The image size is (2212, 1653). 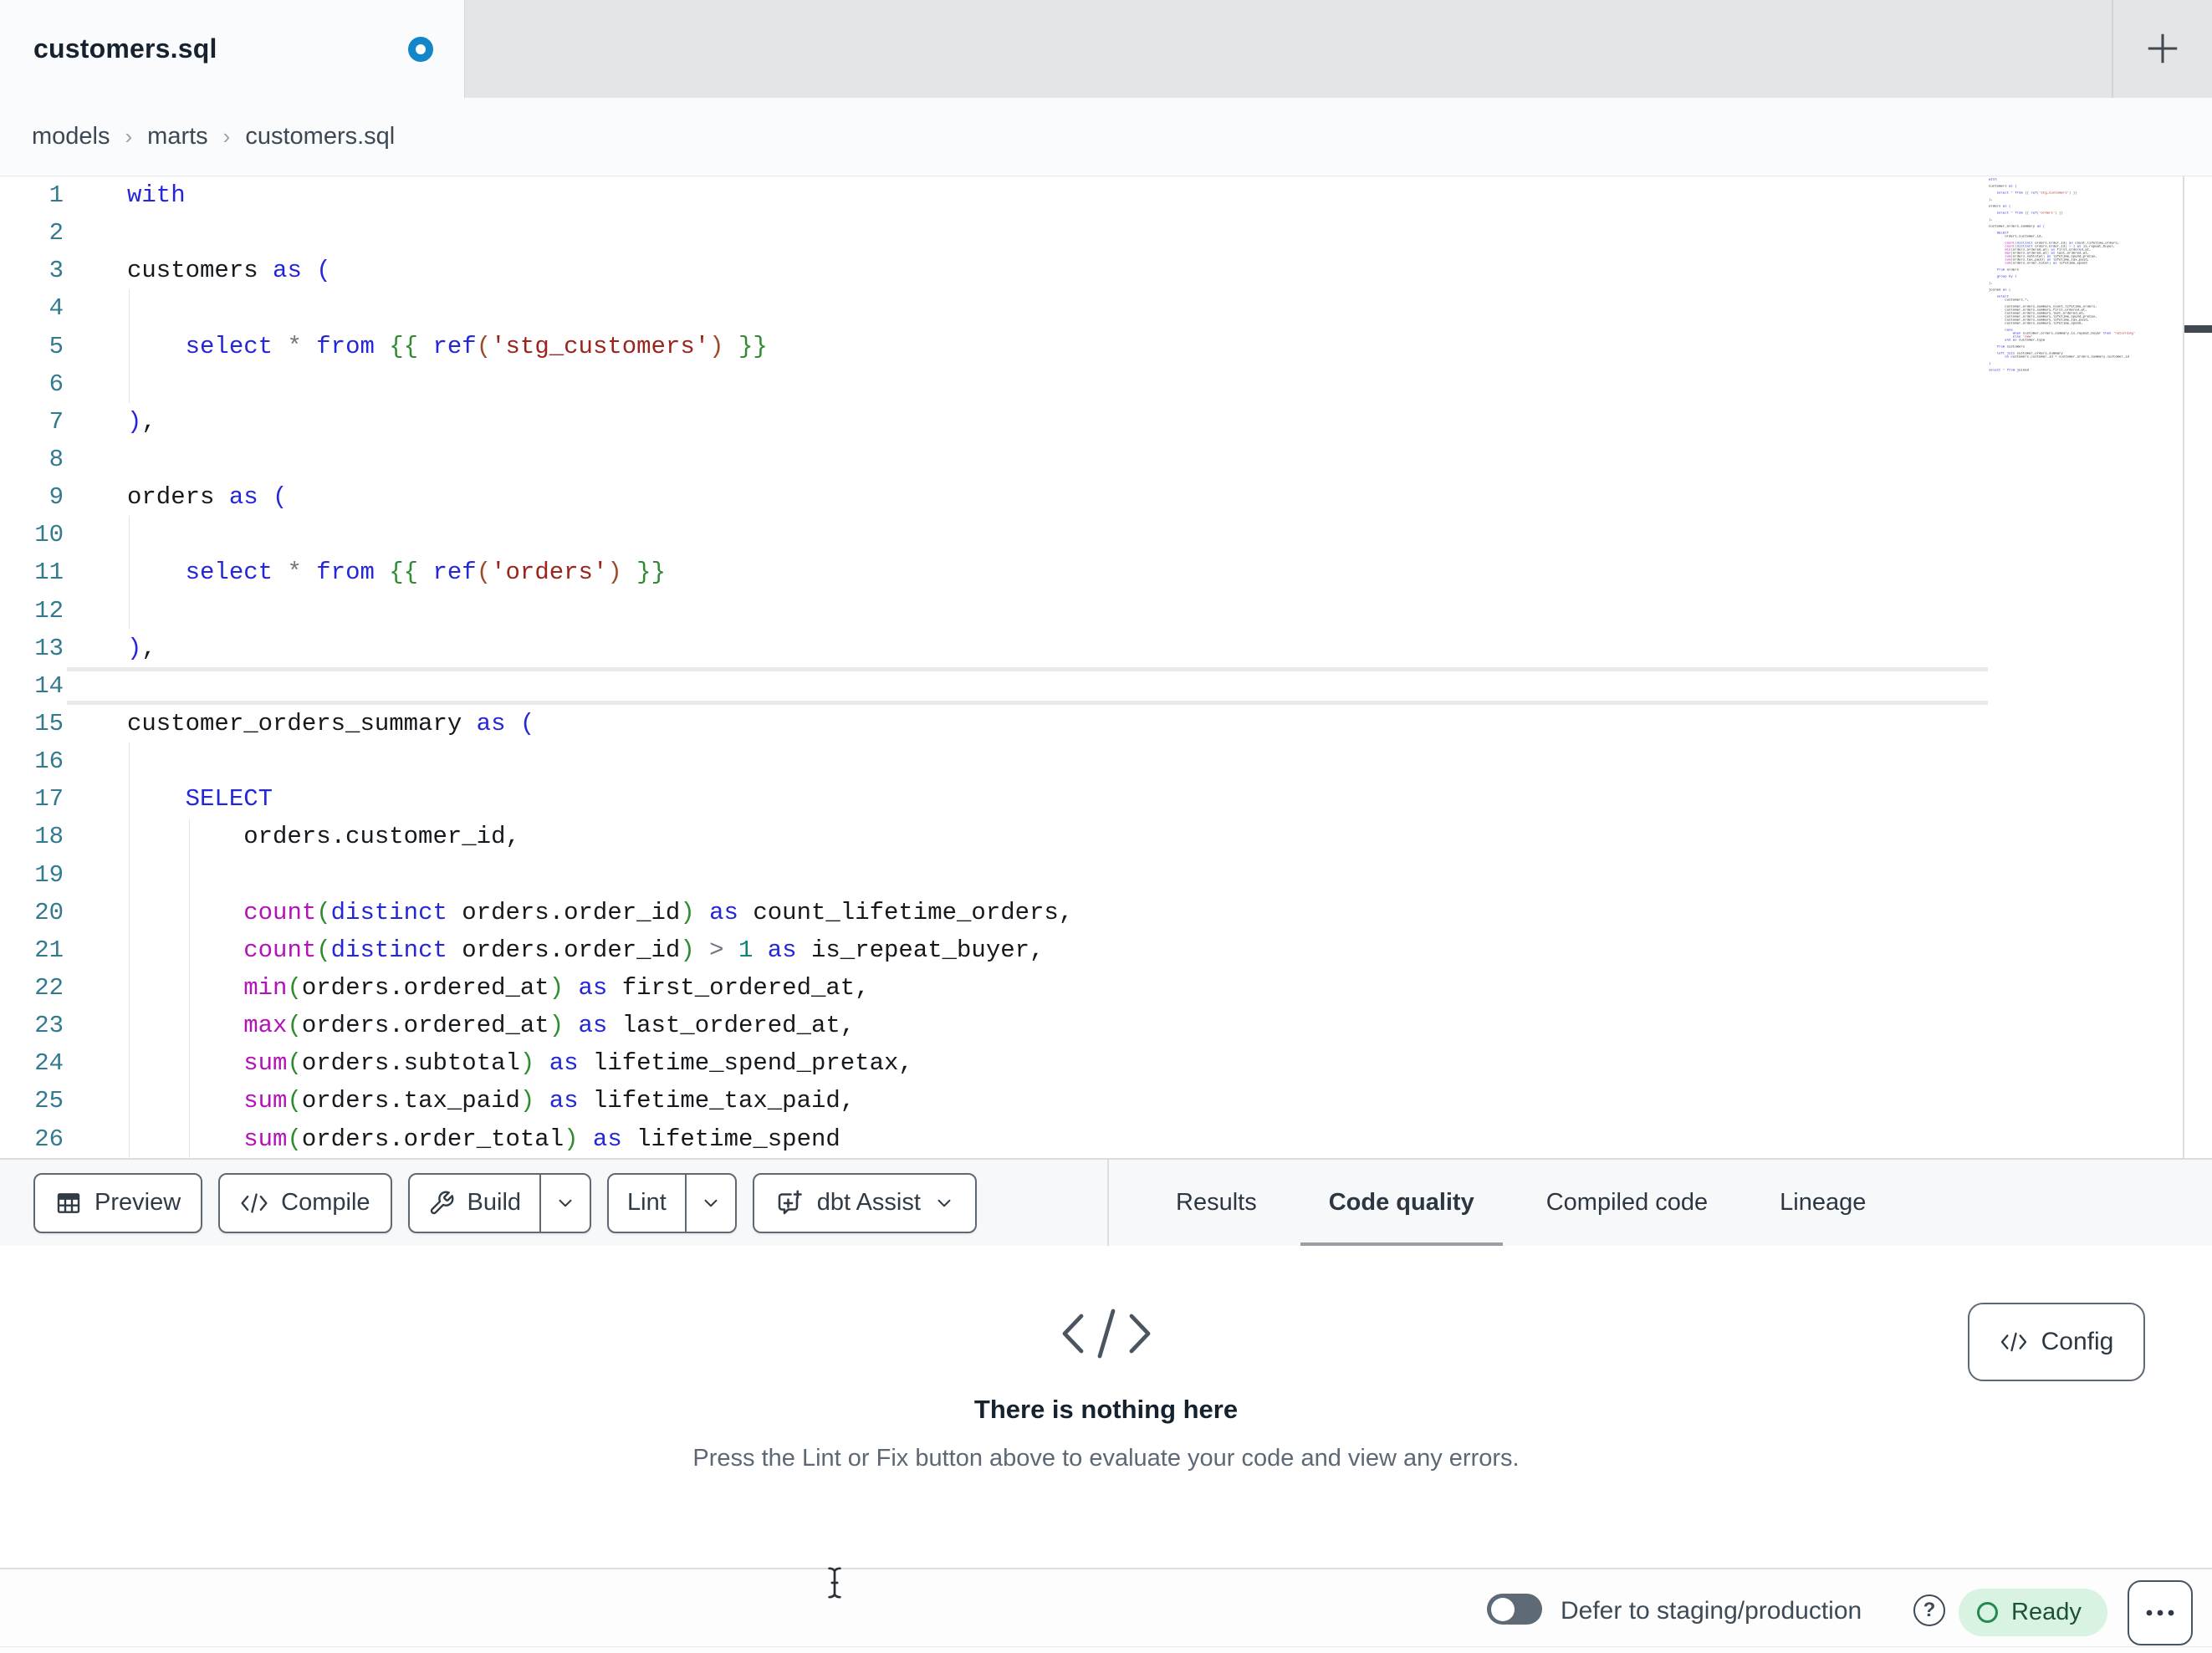 I want to click on table-grid-icon, so click(x=69, y=1203).